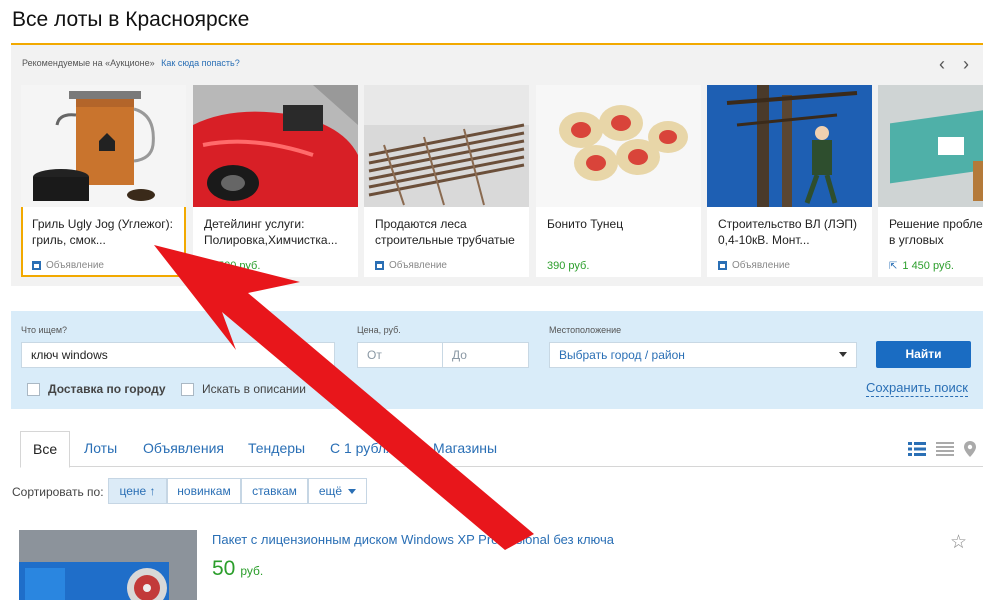 The image size is (996, 600). Describe the element at coordinates (45, 449) in the screenshot. I see `tab-all: Все` at that location.